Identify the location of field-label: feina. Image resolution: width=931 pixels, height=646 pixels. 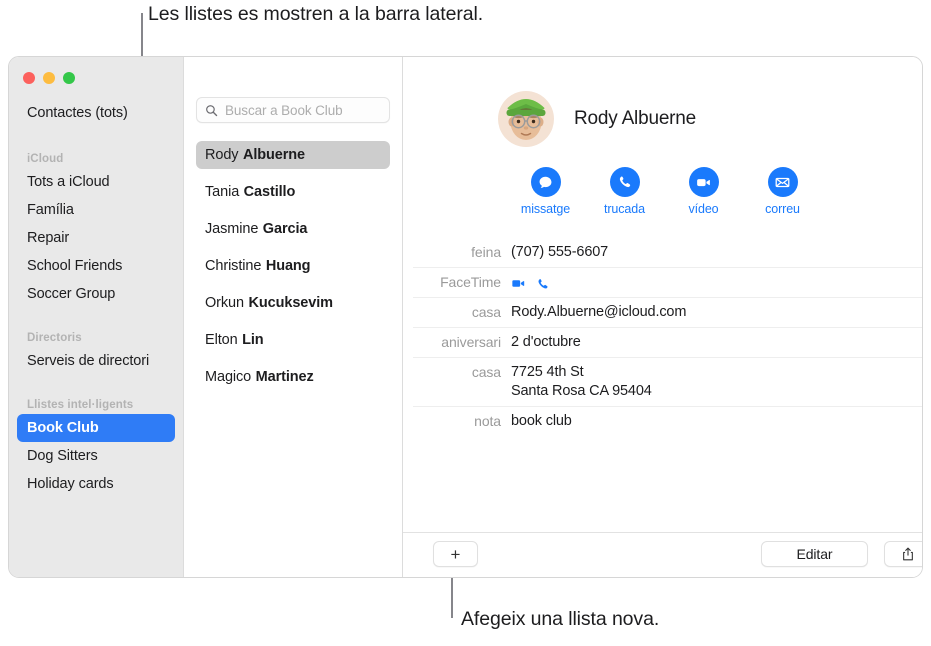
(486, 252).